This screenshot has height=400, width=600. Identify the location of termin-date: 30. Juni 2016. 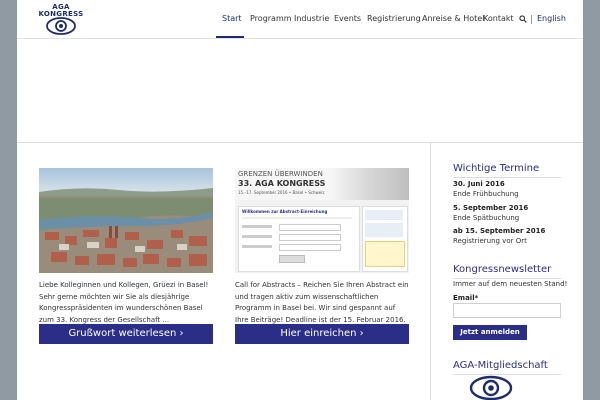
(479, 184).